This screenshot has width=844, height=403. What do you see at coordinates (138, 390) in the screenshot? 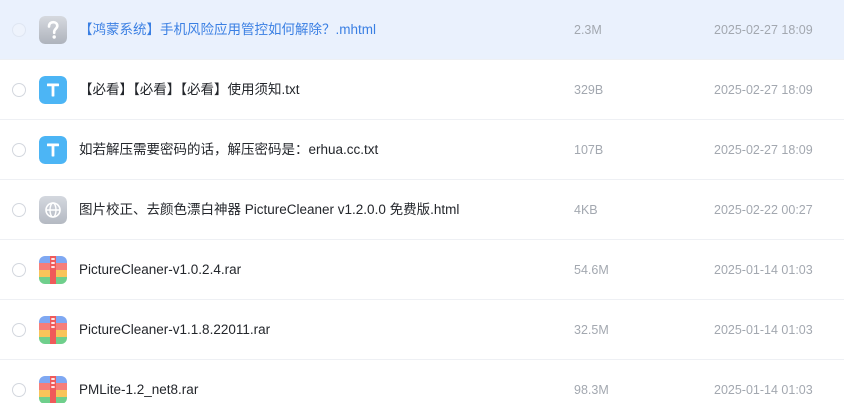
I see `file-name: PMLite-1.2_net8.rar` at bounding box center [138, 390].